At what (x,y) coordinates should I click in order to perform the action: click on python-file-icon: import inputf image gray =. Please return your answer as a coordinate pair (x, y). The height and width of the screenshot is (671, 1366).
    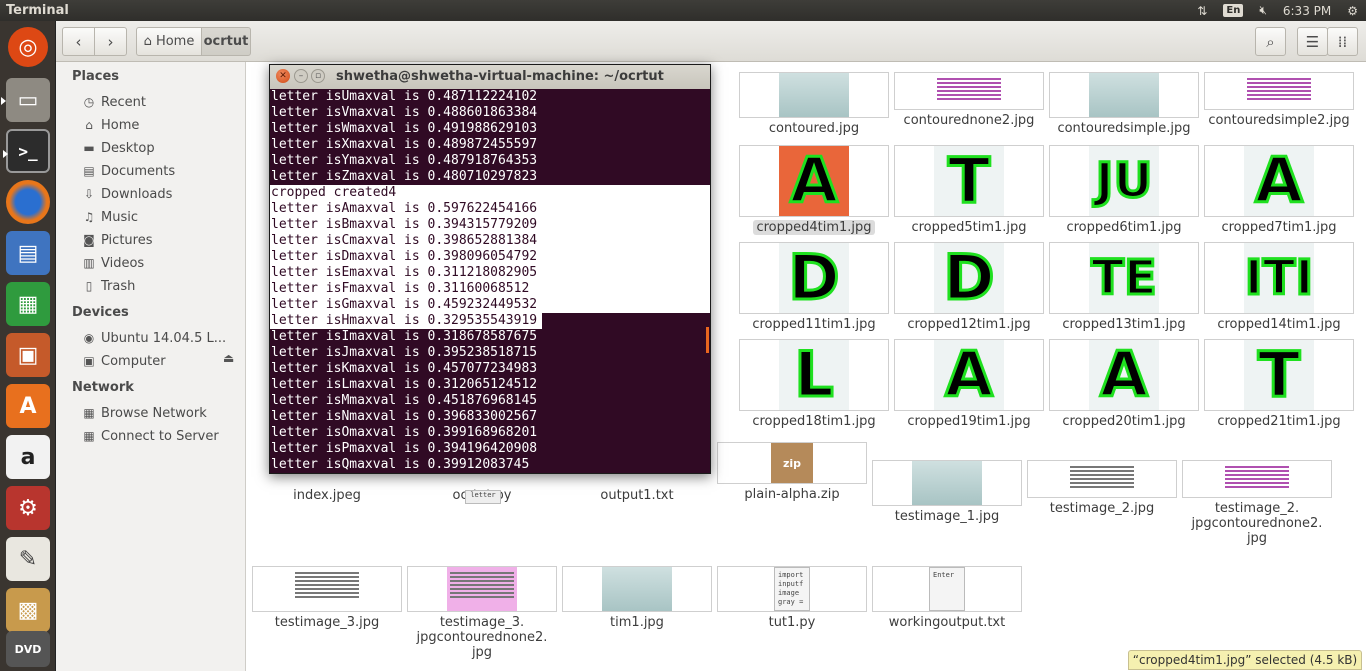
    Looking at the image, I should click on (792, 589).